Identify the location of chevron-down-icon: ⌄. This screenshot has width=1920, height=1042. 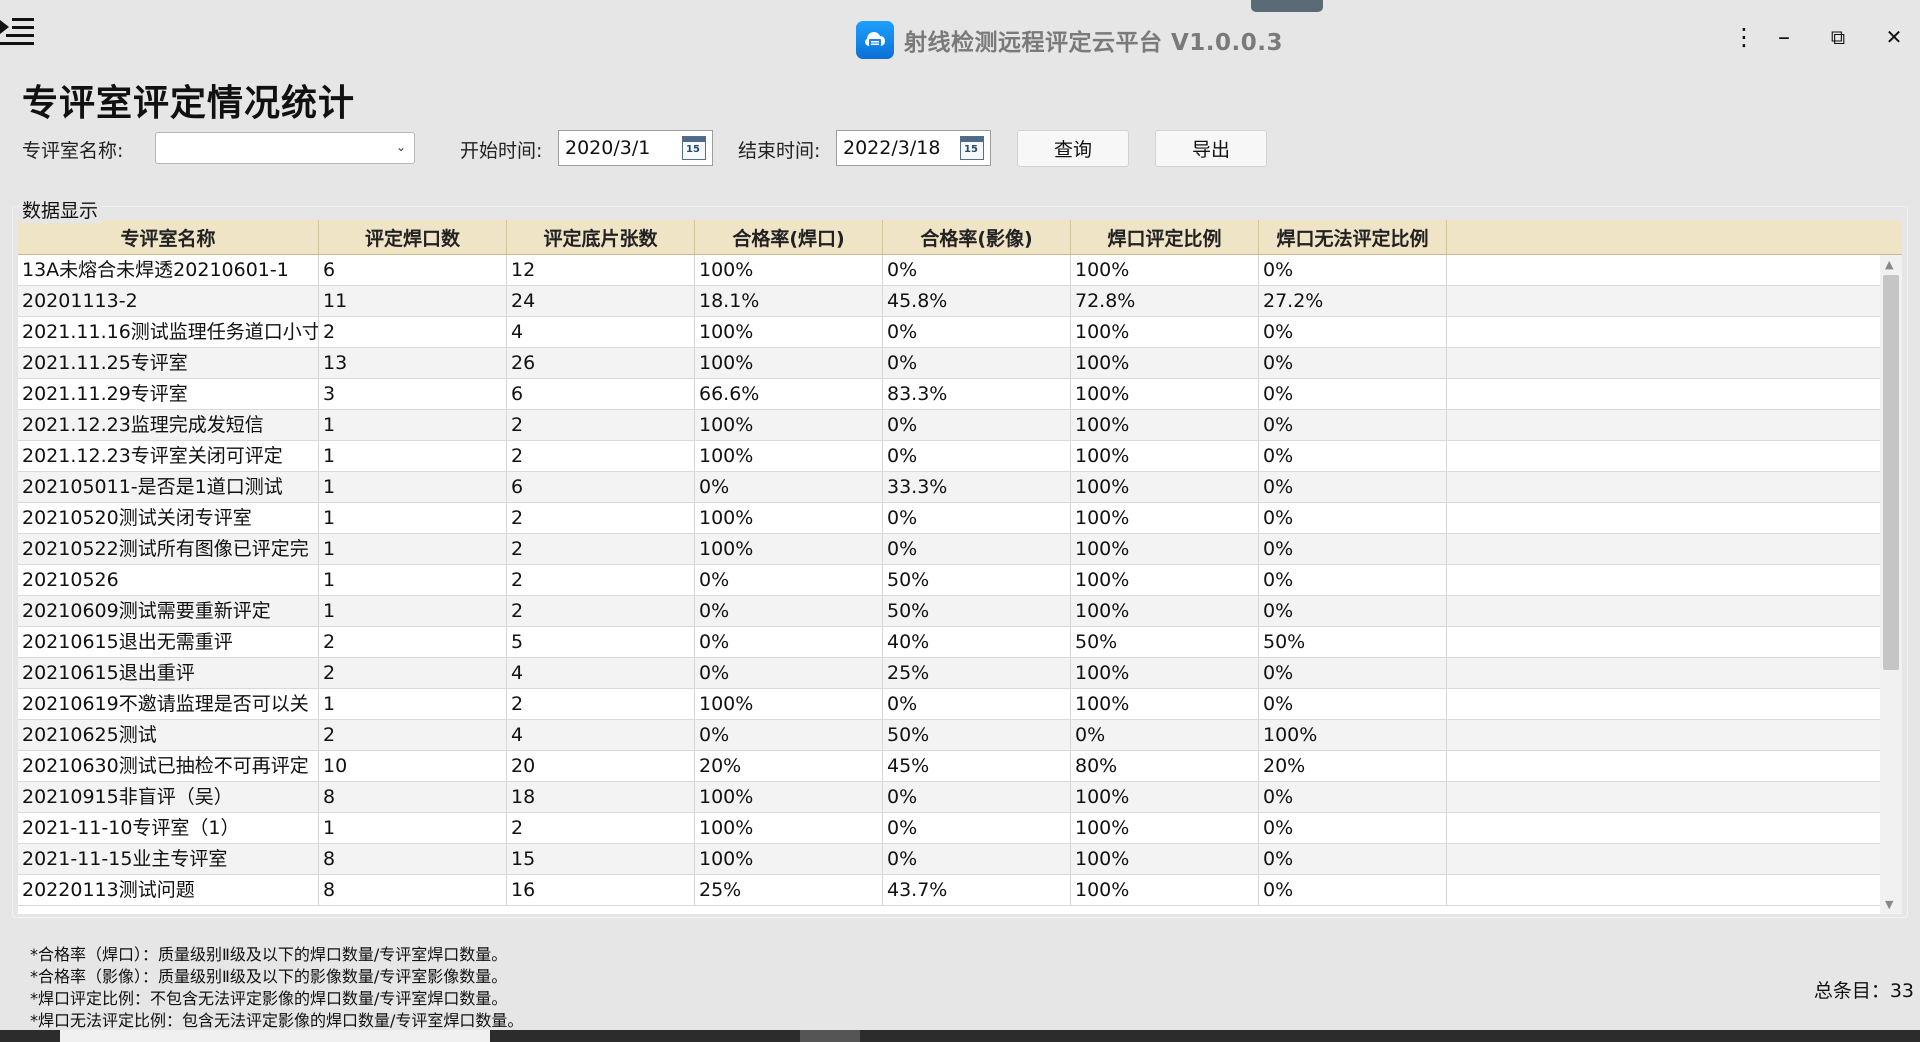
(400, 147).